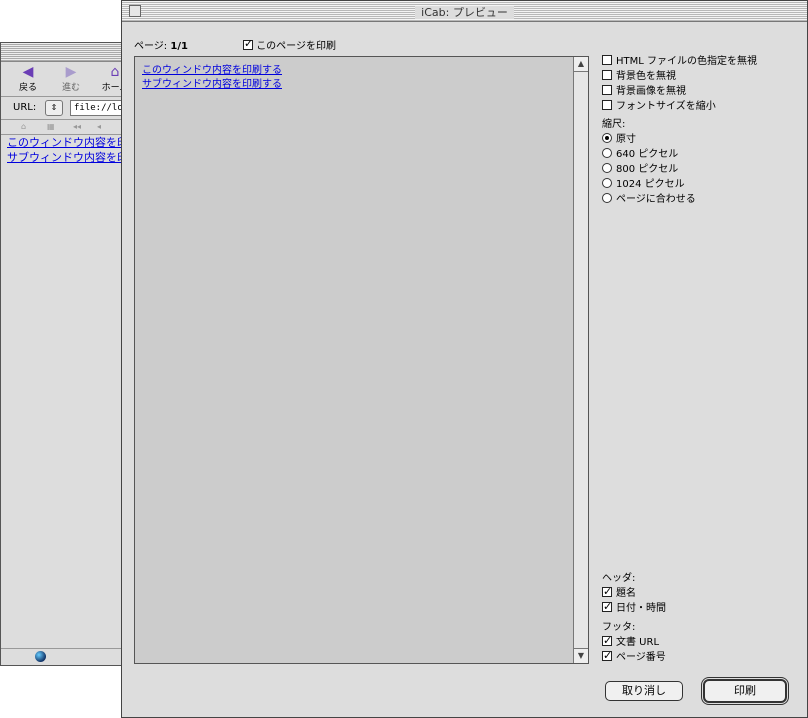  I want to click on globe-icon, so click(40, 656).